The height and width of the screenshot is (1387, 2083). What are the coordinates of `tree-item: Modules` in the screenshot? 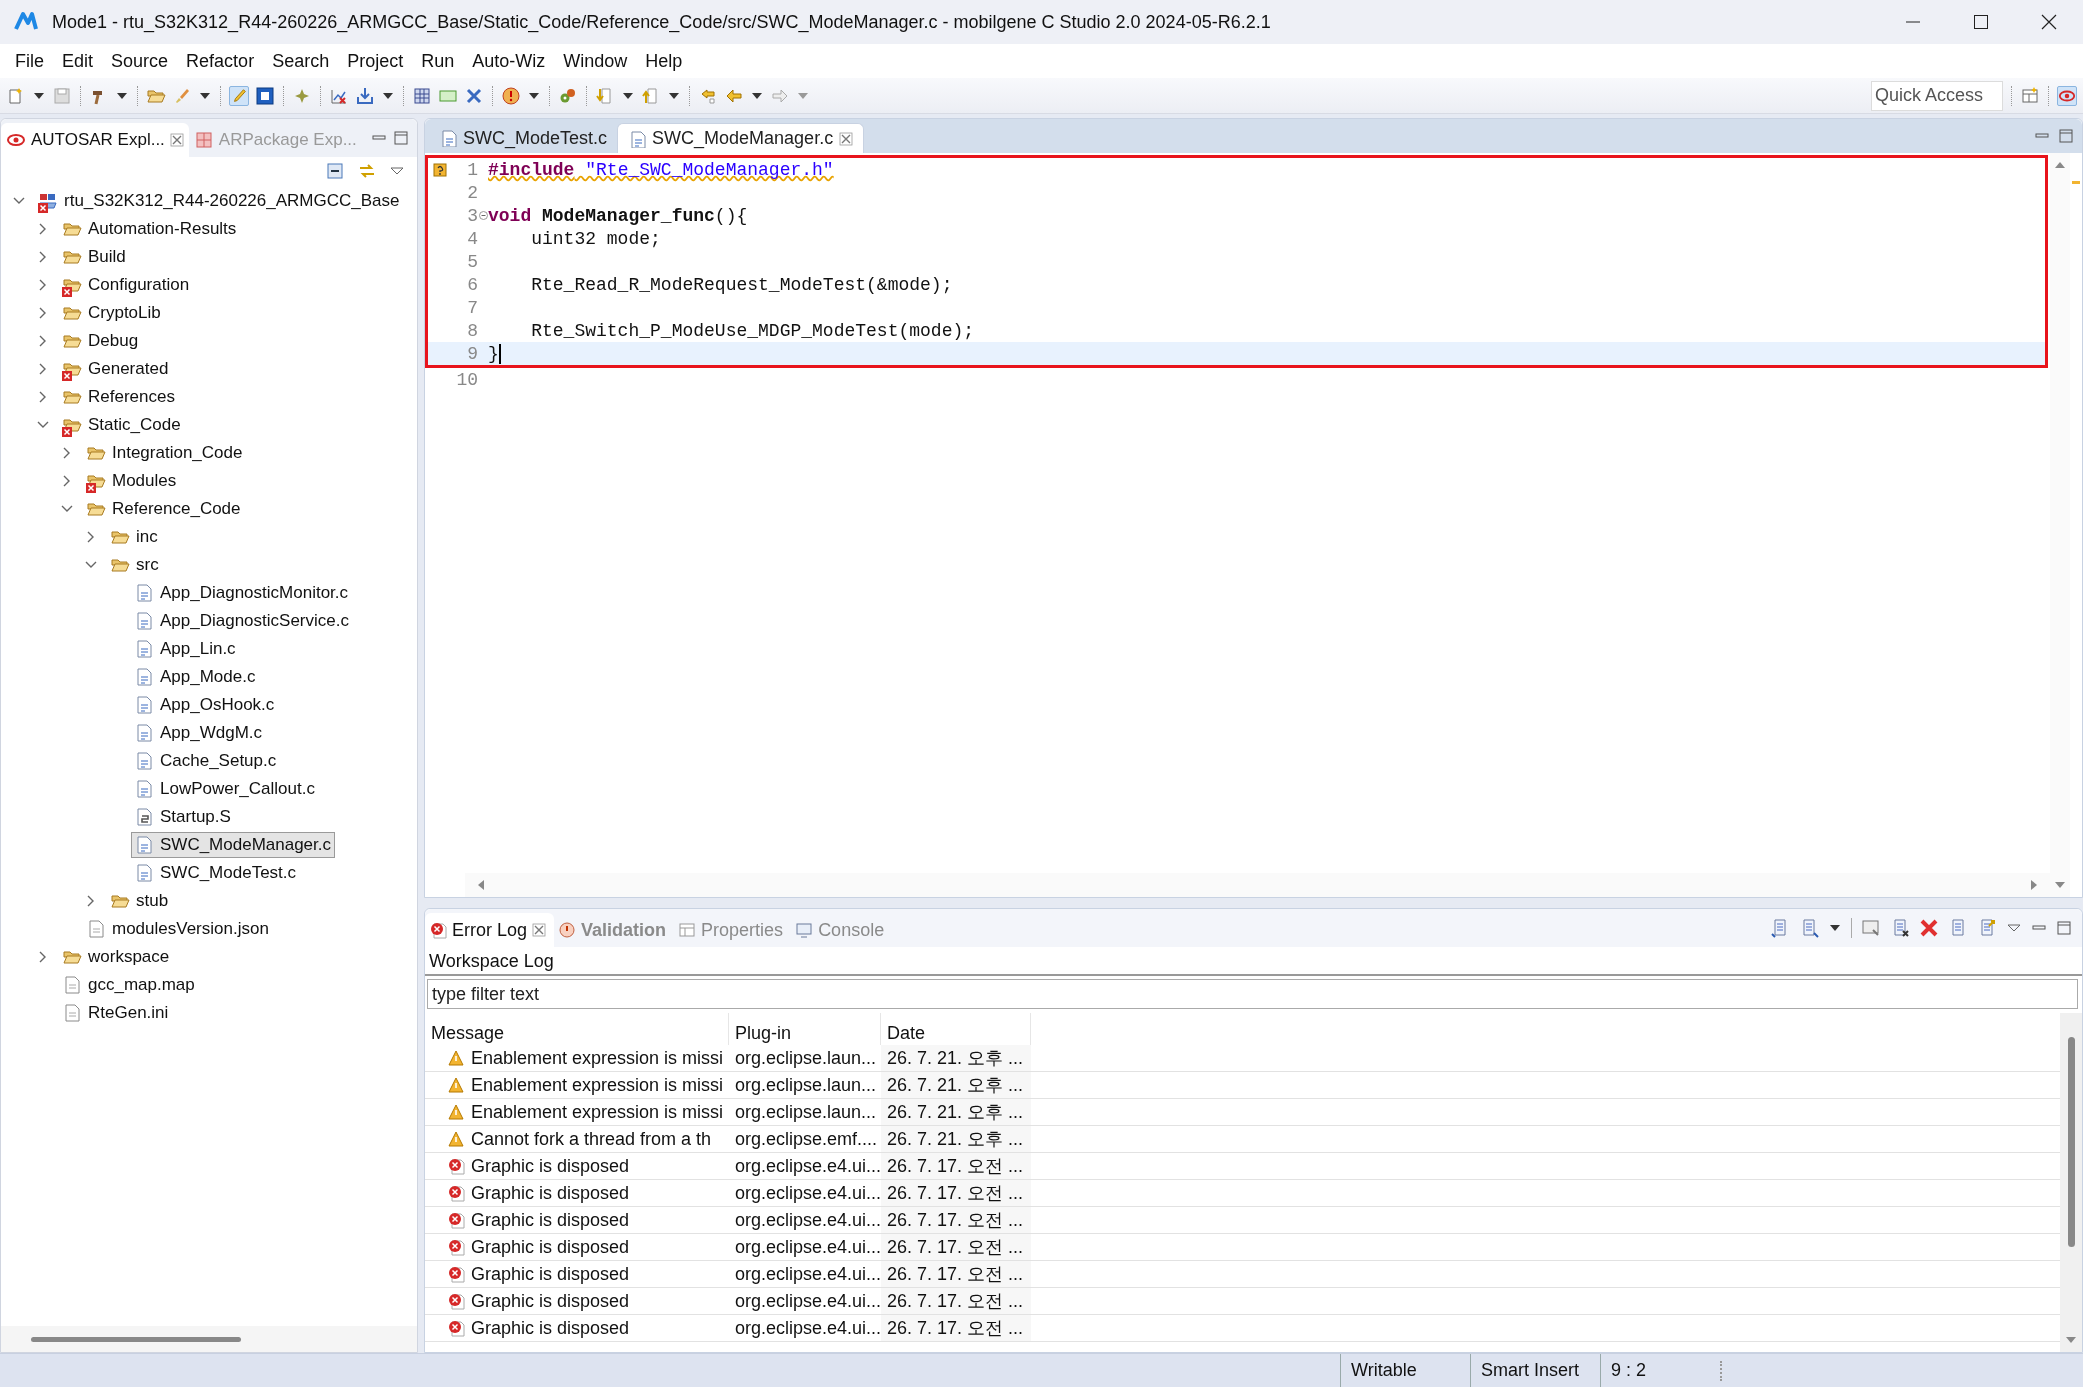 It's located at (132, 481).